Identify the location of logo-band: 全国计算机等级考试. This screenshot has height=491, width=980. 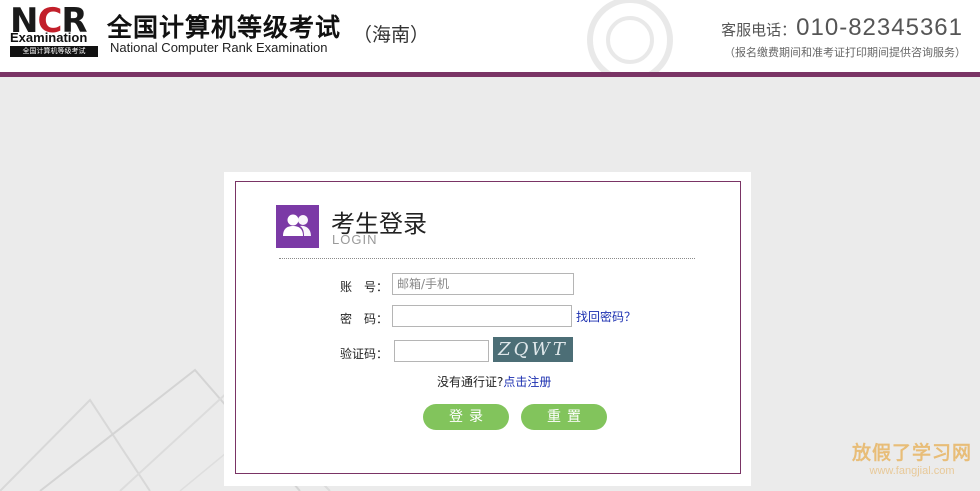
(54, 51).